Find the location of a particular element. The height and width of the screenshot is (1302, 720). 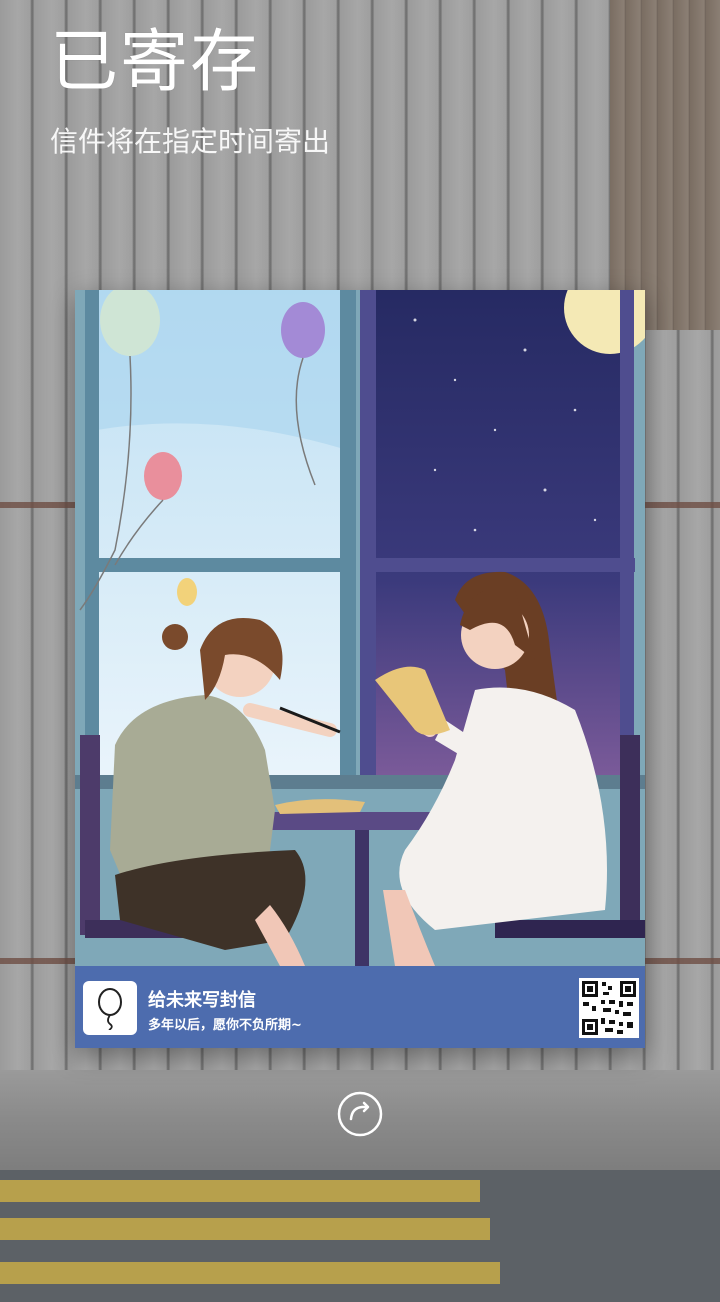

page-subtitle: 信件将在指定时间寄出 is located at coordinates (190, 141).